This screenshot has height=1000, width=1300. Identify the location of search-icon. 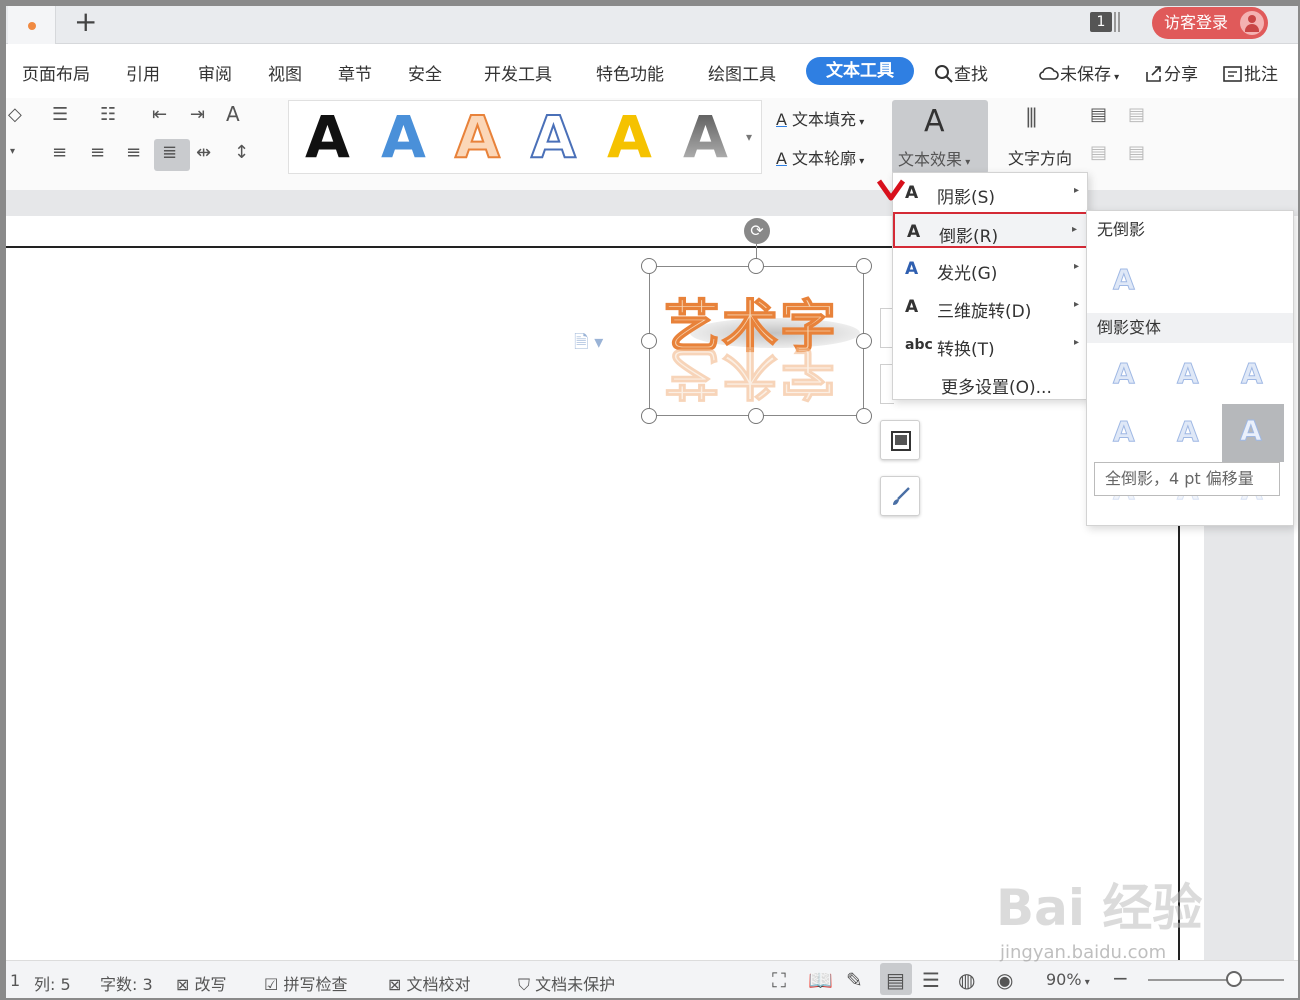
(944, 74).